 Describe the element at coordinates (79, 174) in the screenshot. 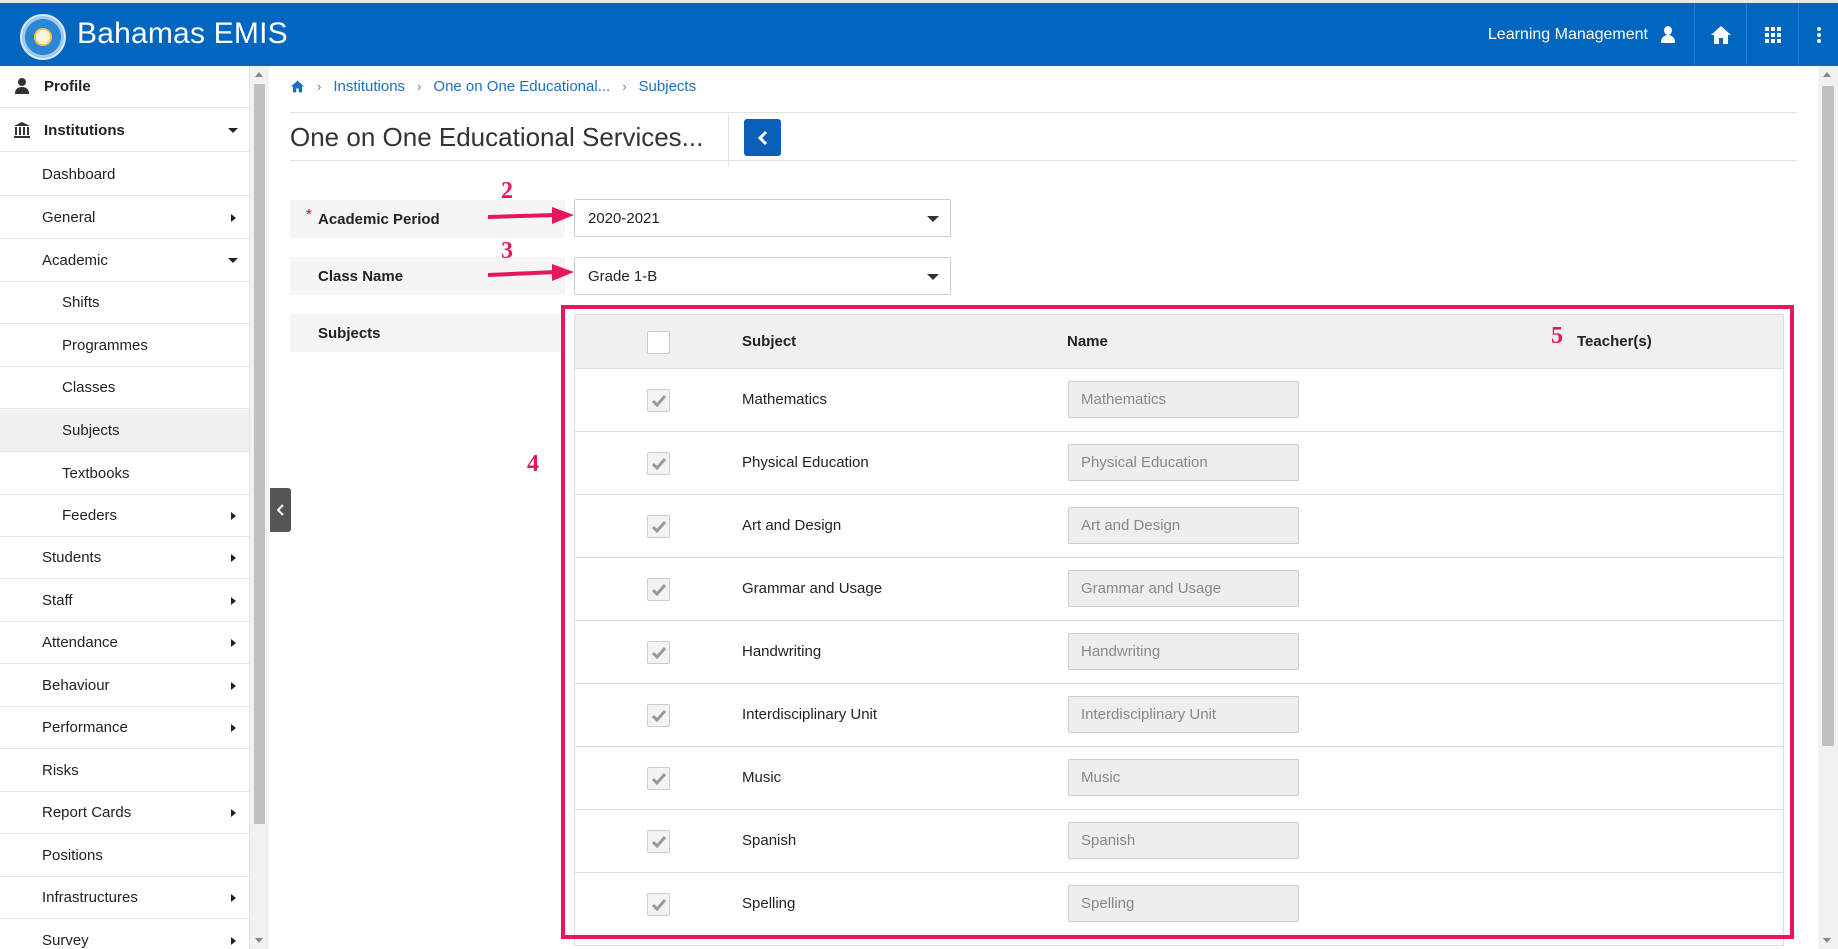

I see `sidebar-item-label: Dashboard` at that location.